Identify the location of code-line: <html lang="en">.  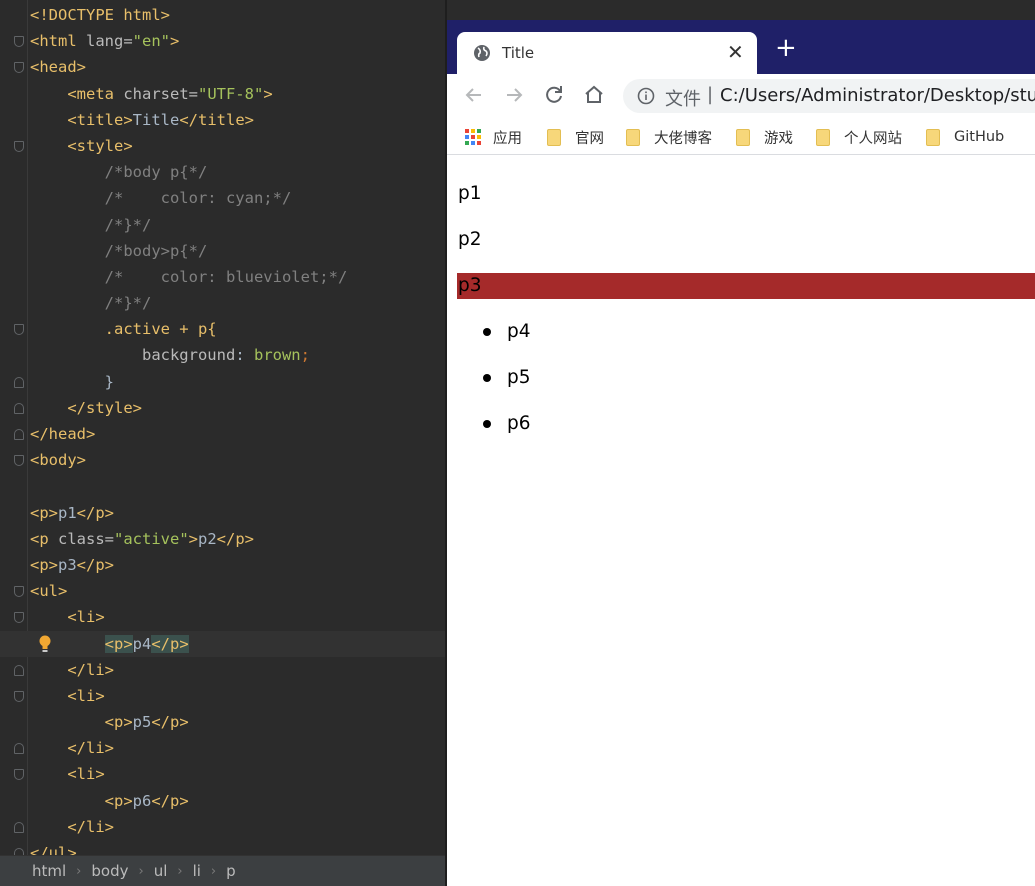
(223, 41).